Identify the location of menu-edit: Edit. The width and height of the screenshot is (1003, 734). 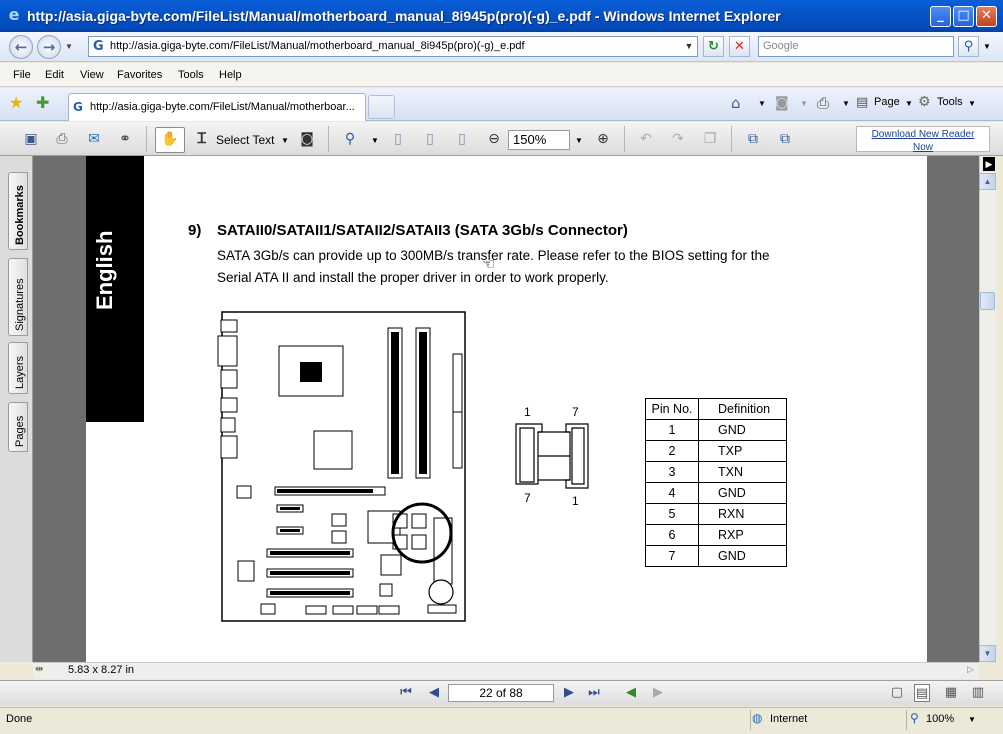
(54, 75).